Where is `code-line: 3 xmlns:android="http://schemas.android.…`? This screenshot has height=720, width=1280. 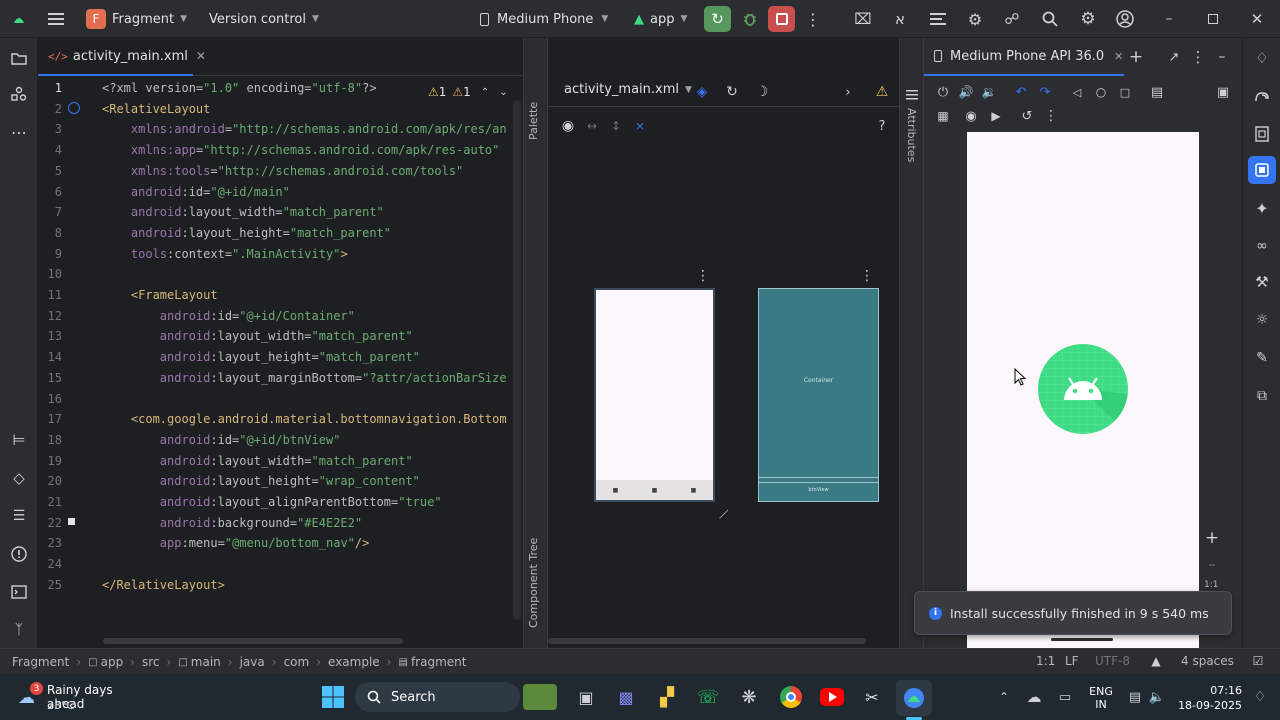 code-line: 3 xmlns:android="http://schemas.android.… is located at coordinates (280, 129).